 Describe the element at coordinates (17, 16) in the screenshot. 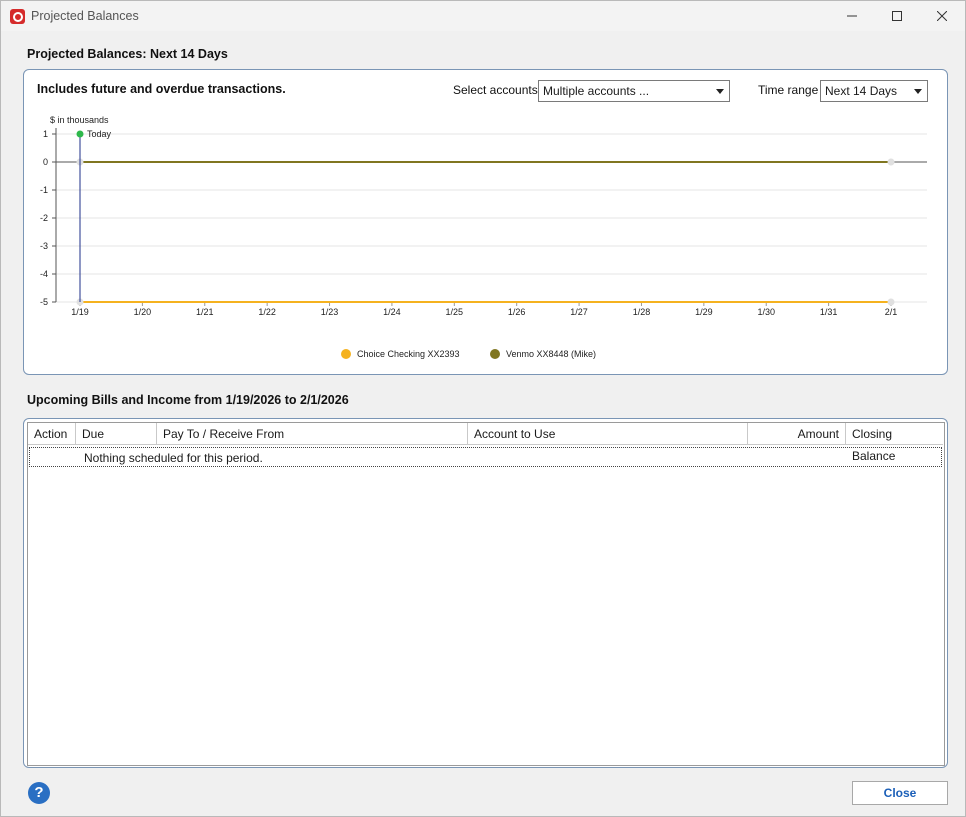

I see `quicken-q-icon` at that location.